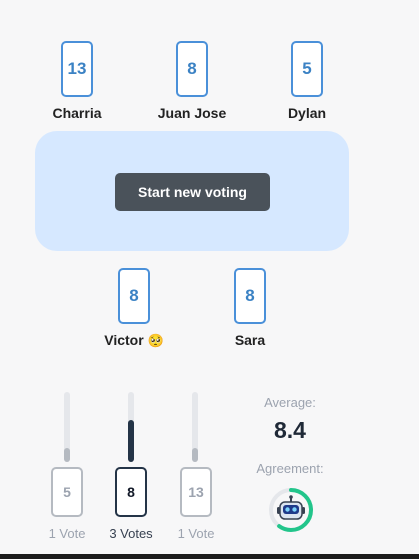 The image size is (419, 559). What do you see at coordinates (196, 533) in the screenshot?
I see `vote-count: 1 Vote` at bounding box center [196, 533].